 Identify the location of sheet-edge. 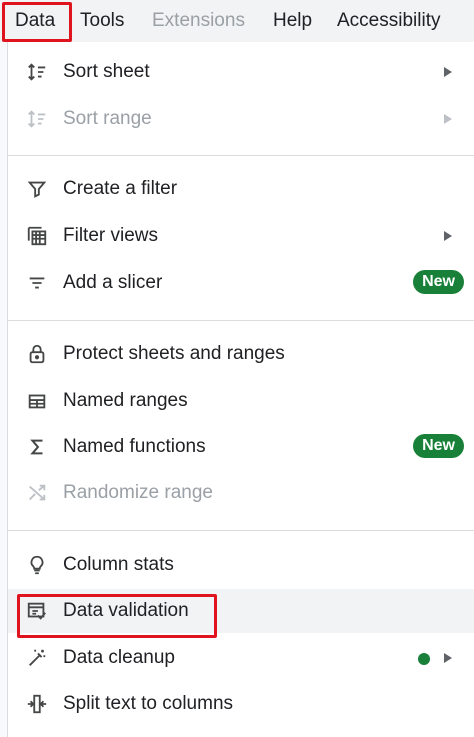
(4, 389).